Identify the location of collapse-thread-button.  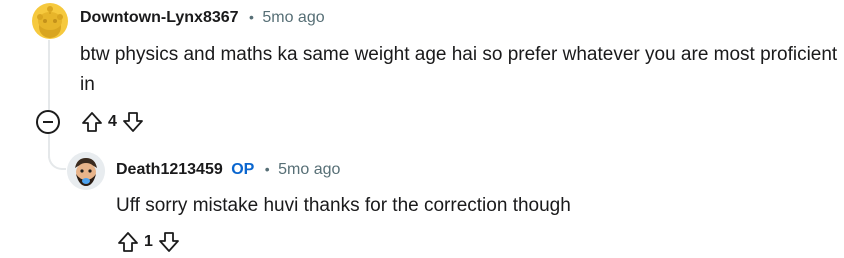
(48, 122).